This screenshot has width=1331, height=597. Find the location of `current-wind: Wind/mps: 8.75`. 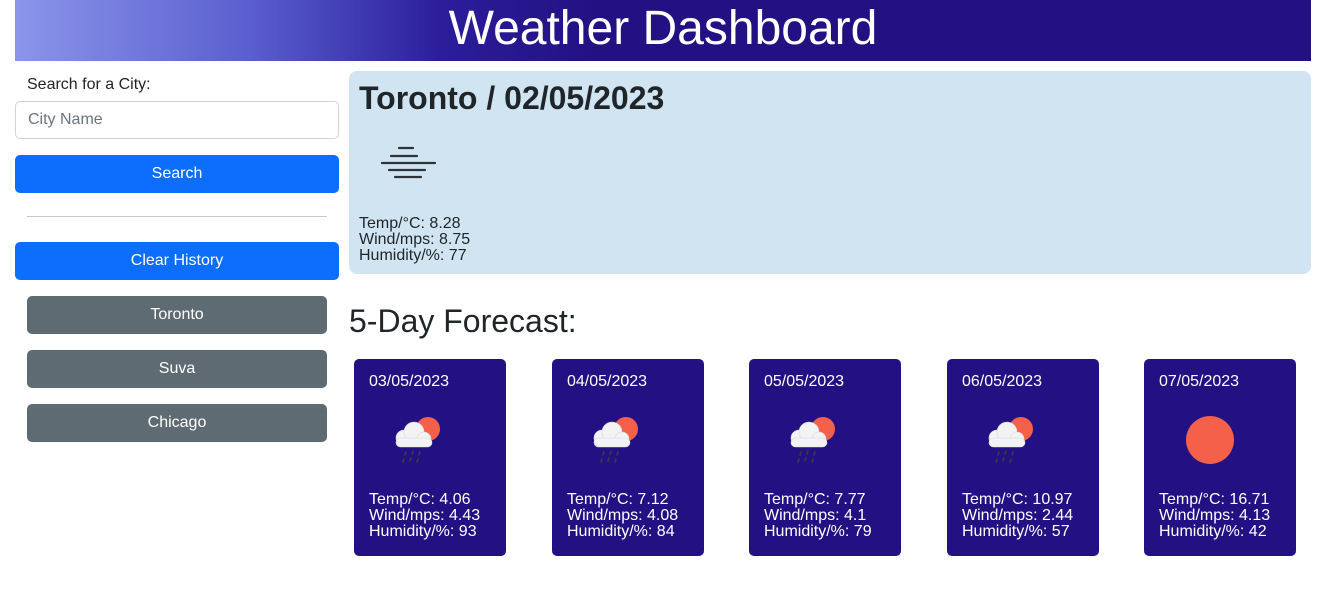

current-wind: Wind/mps: 8.75 is located at coordinates (415, 239).